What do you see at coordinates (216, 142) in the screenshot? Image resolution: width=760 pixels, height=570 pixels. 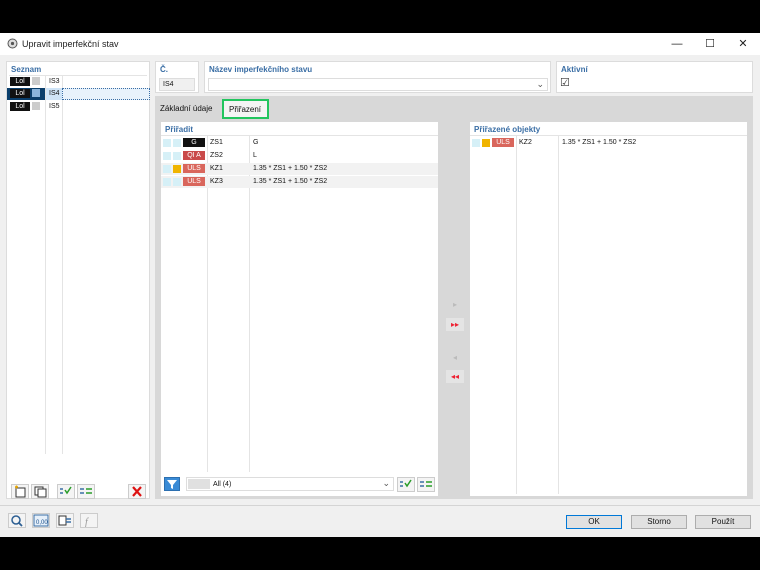 I see `row-id: ZS1` at bounding box center [216, 142].